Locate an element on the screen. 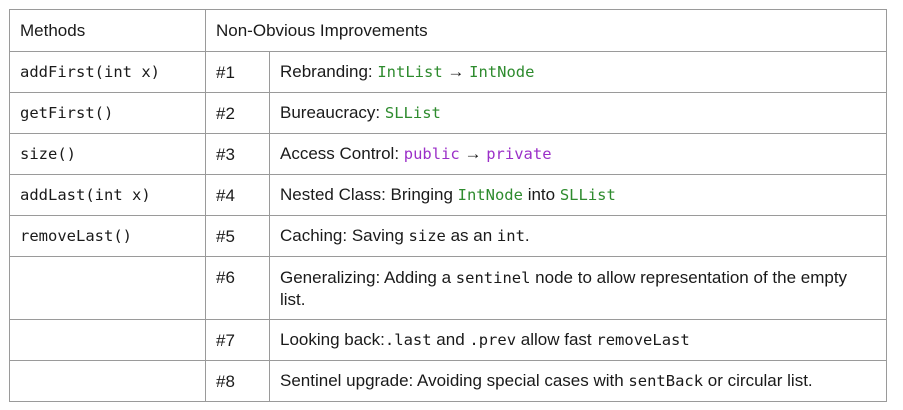  keyword-code: private is located at coordinates (519, 154).